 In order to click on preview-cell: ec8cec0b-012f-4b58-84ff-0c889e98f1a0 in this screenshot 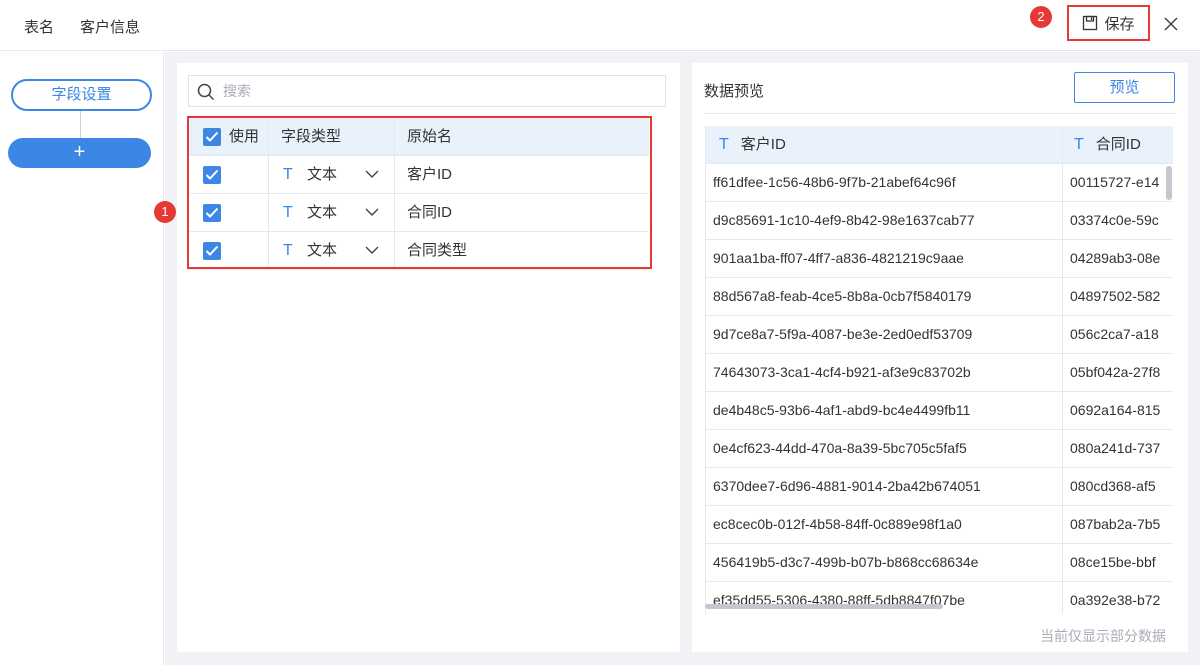, I will do `click(884, 524)`.